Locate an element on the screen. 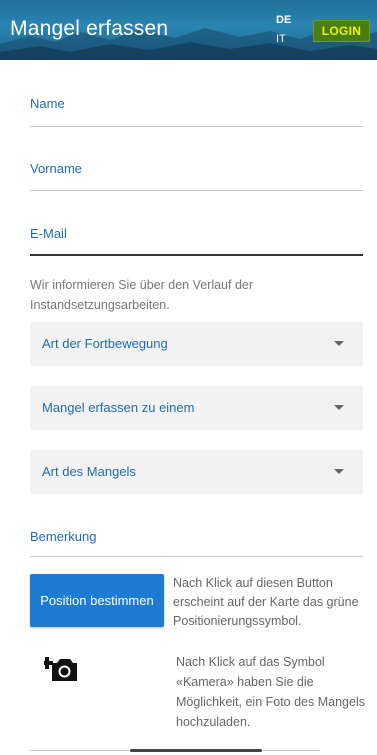 The height and width of the screenshot is (755, 377). position-bestimmen-button: Position bestimmen is located at coordinates (97, 600).